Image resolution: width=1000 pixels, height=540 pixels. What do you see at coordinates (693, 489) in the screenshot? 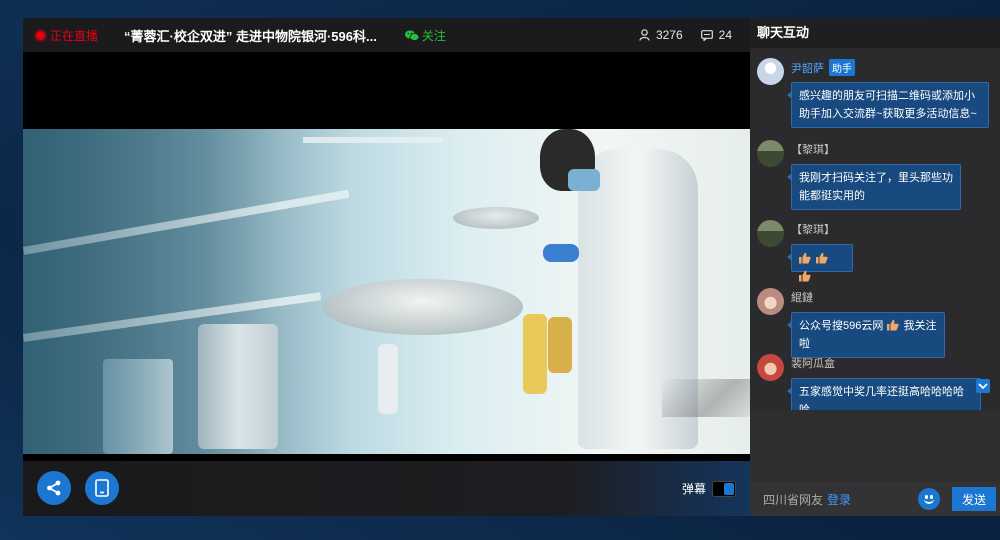
I see `danmu-label: 弹幕` at bounding box center [693, 489].